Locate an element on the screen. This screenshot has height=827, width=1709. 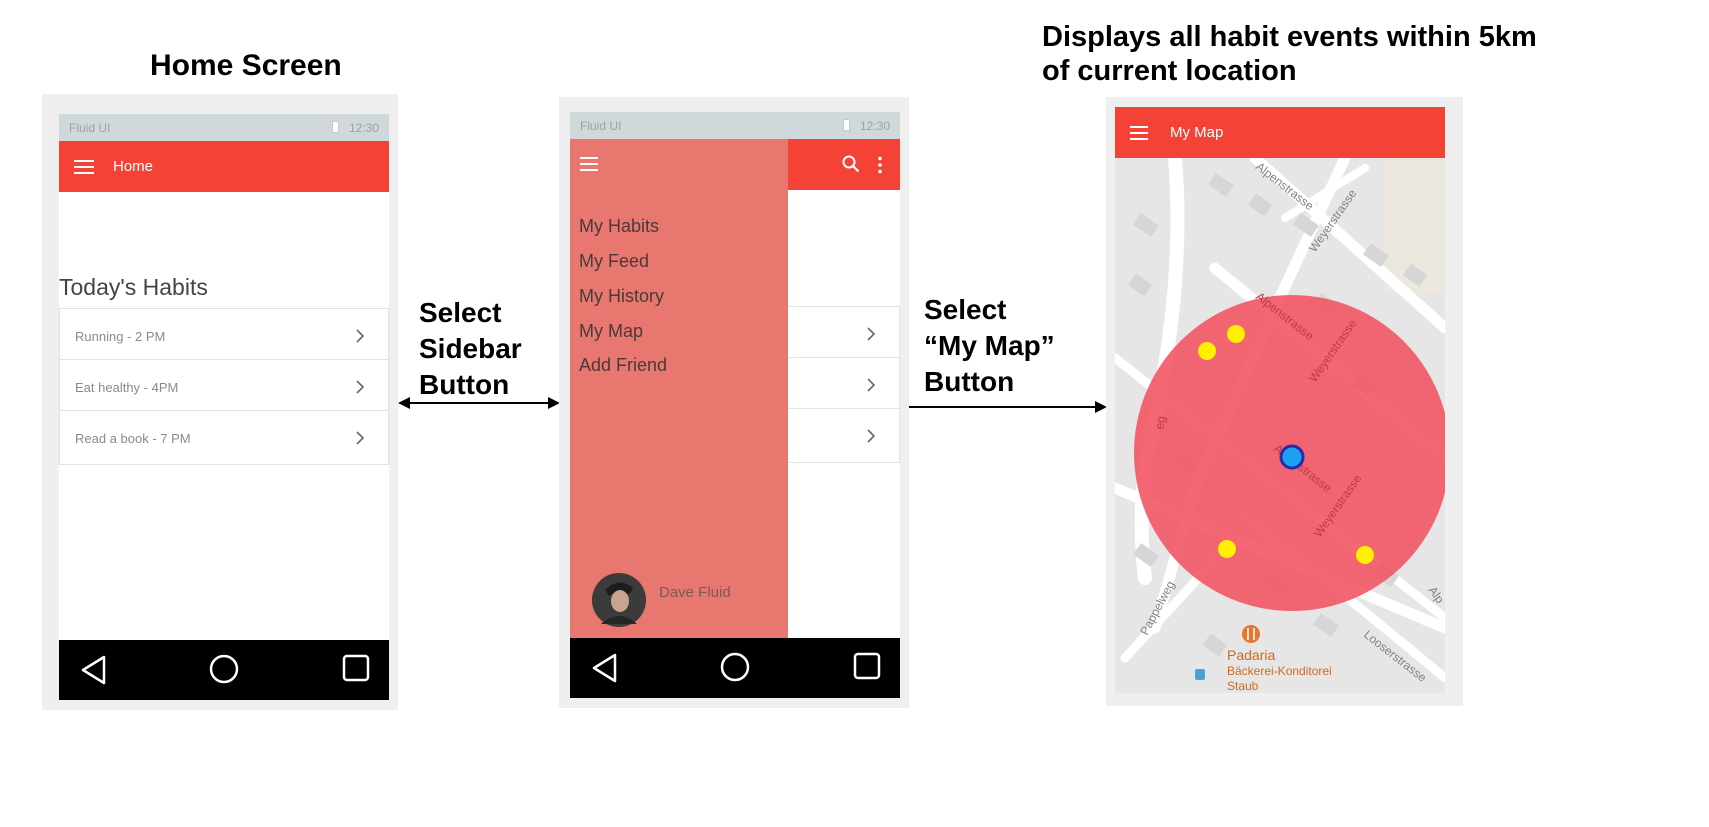
arrow-label-sidebar: Select Sidebar Button is located at coordinates (470, 349).